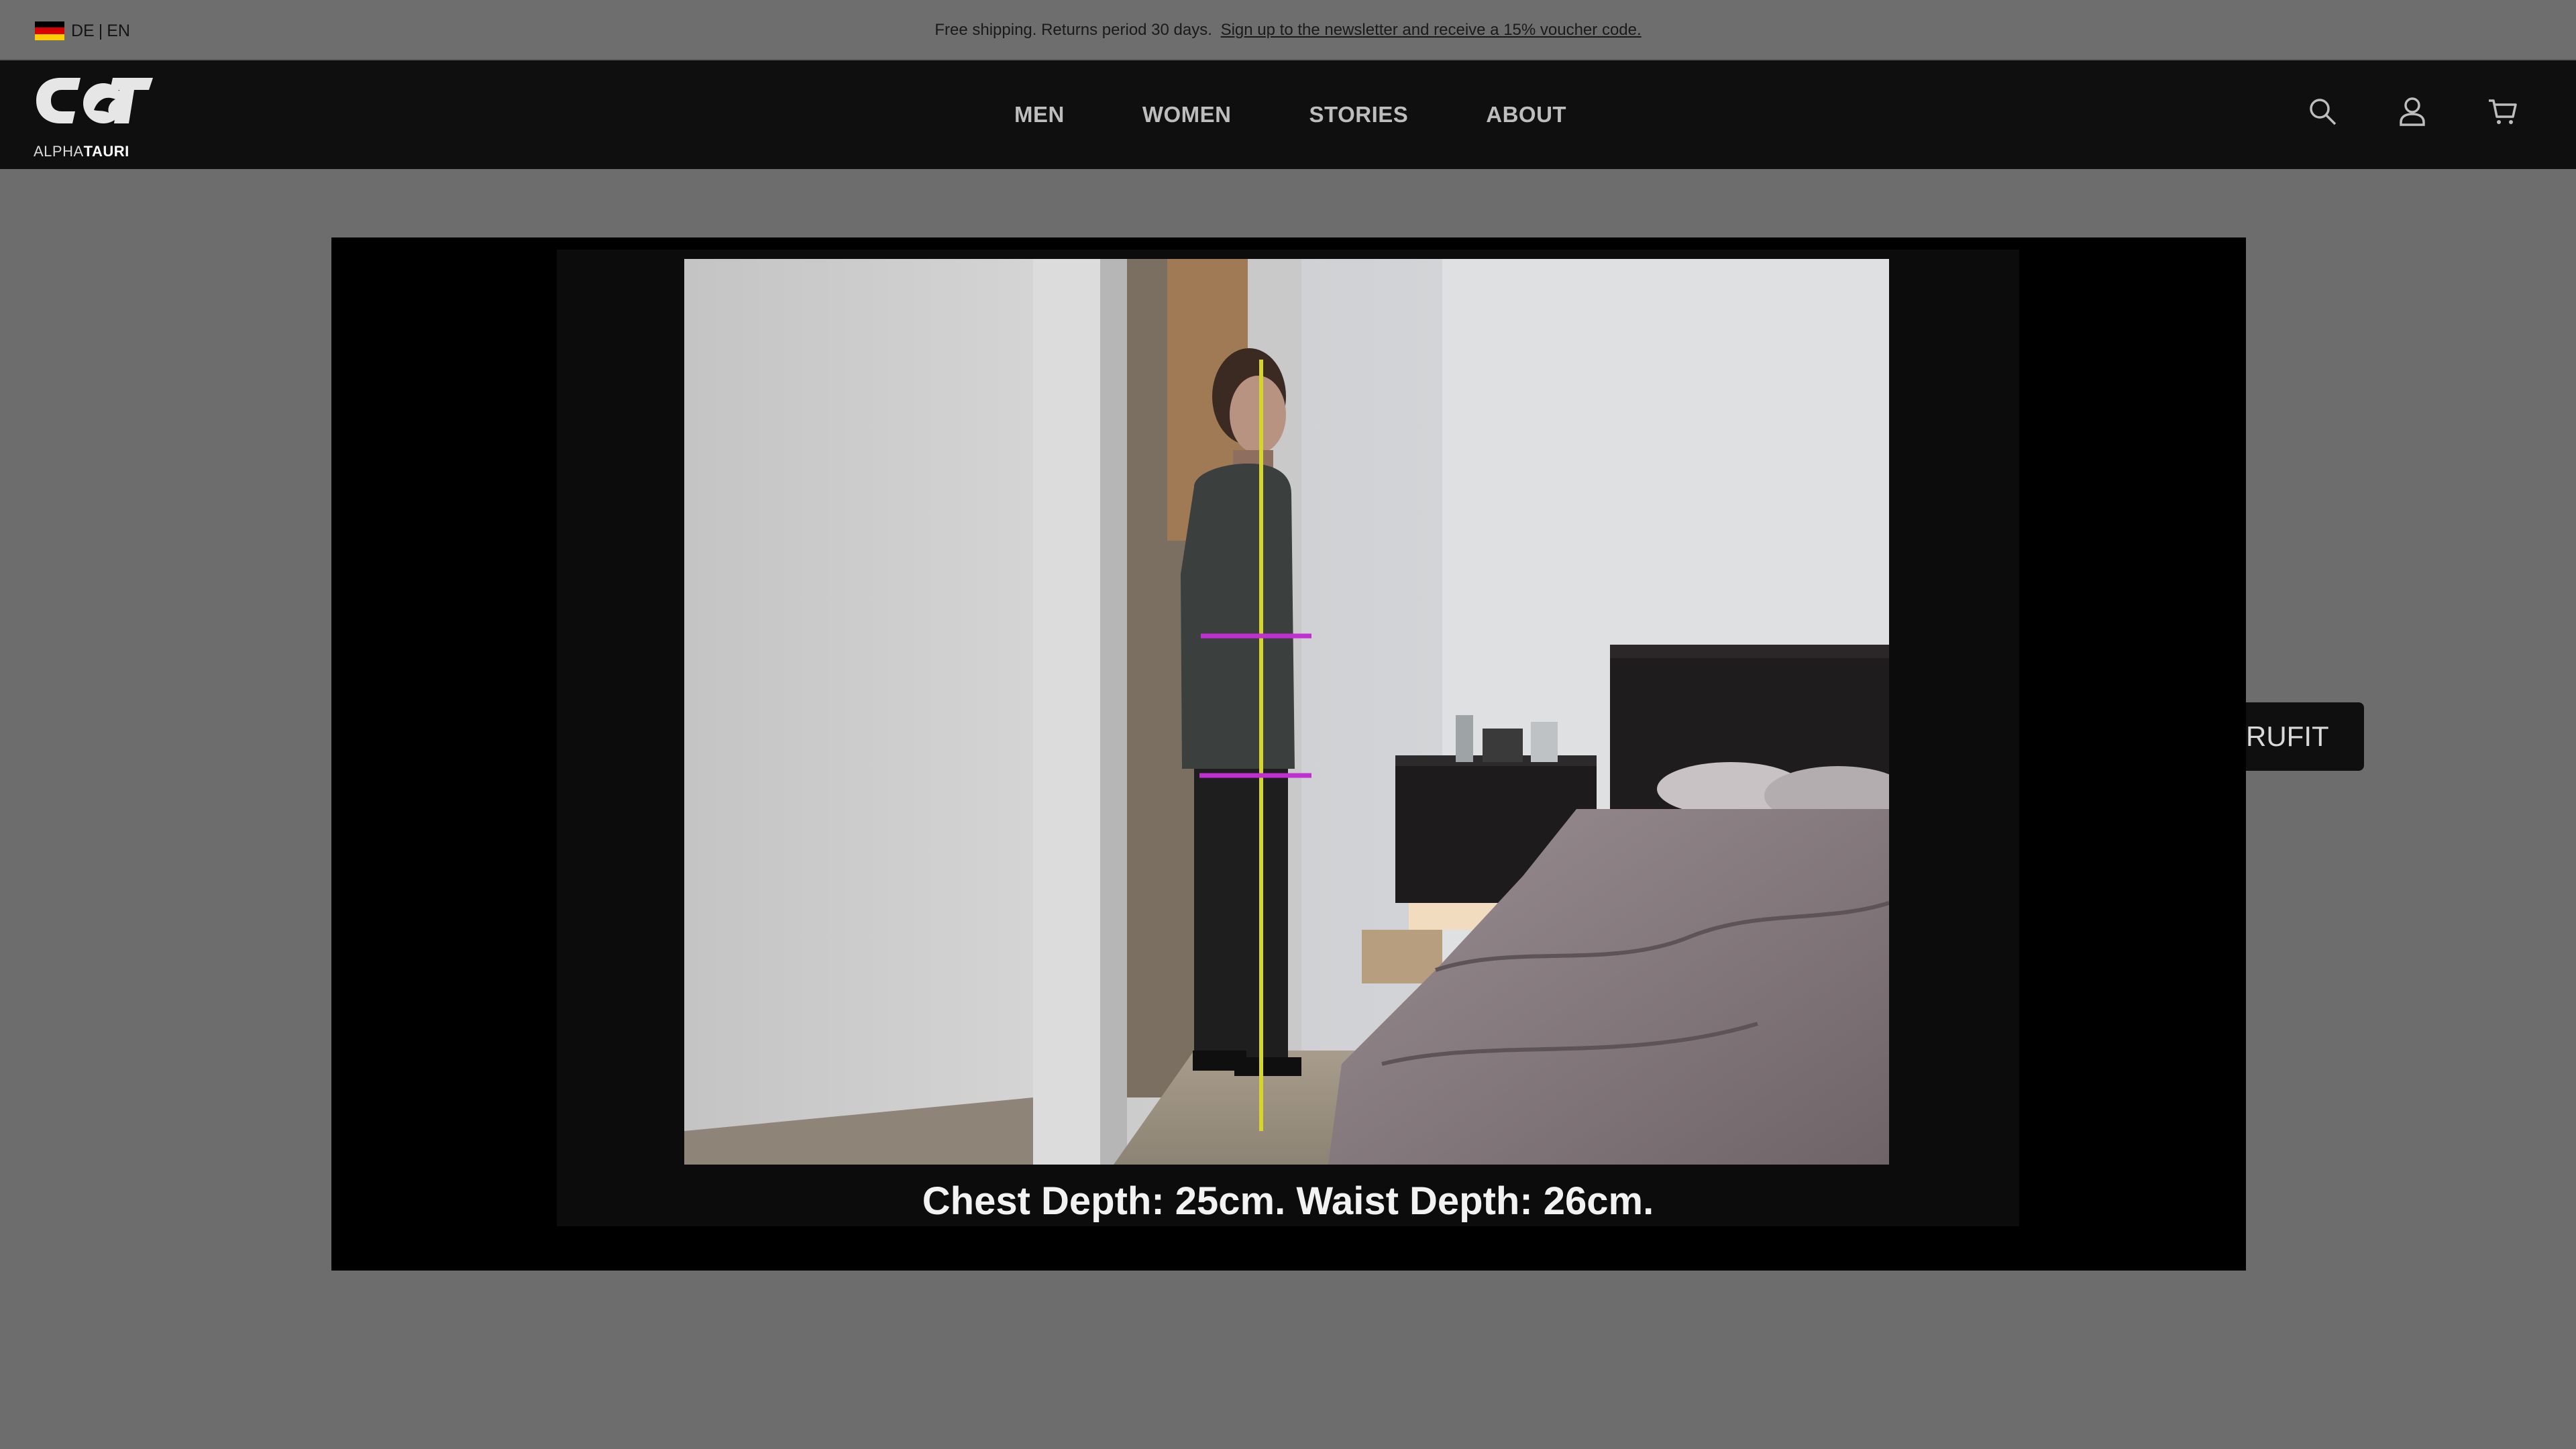 Image resolution: width=2576 pixels, height=1449 pixels. I want to click on logo-word-tauri: TAURI, so click(106, 151).